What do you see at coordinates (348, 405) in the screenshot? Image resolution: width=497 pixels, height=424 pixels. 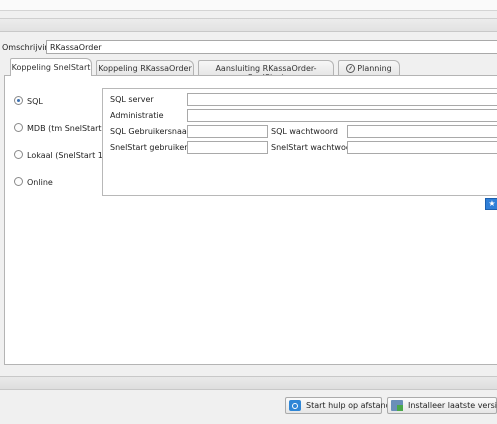 I see `remote-help-label: Start hulp op afstand` at bounding box center [348, 405].